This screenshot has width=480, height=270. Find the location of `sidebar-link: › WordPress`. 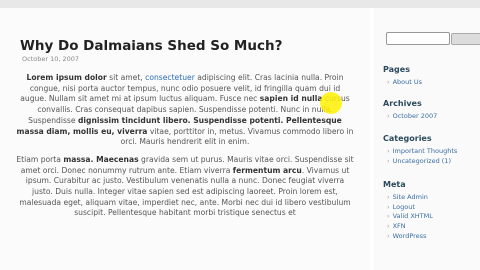

sidebar-link: › WordPress is located at coordinates (410, 237).